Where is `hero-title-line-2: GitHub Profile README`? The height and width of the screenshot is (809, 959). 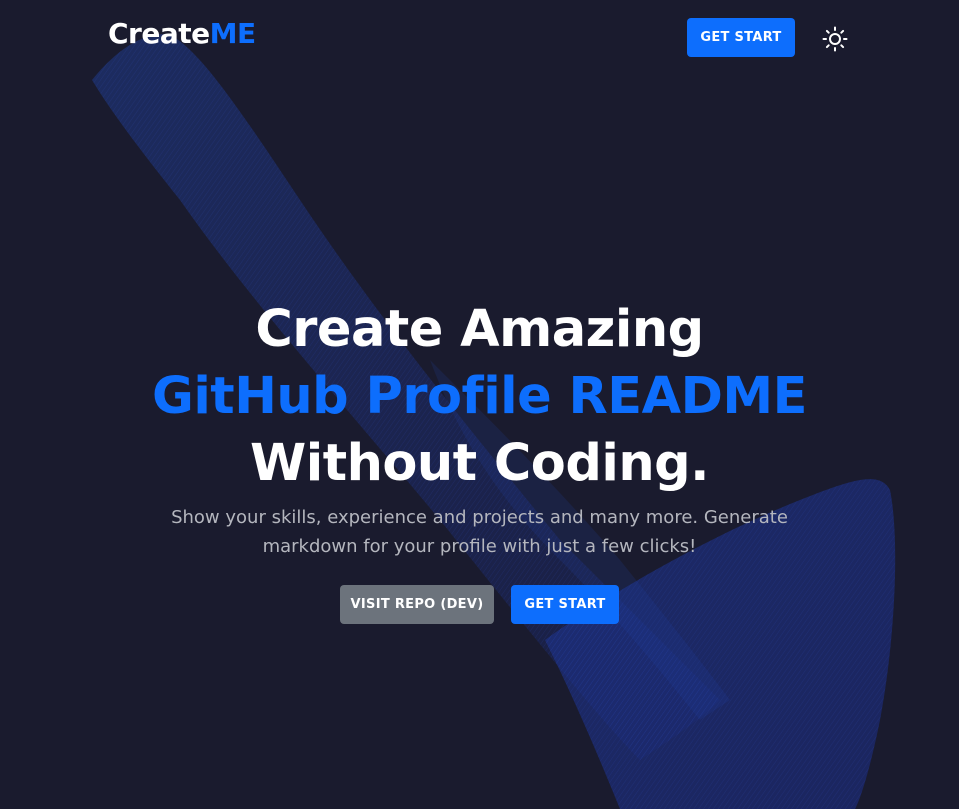
hero-title-line-2: GitHub Profile README is located at coordinates (479, 396).